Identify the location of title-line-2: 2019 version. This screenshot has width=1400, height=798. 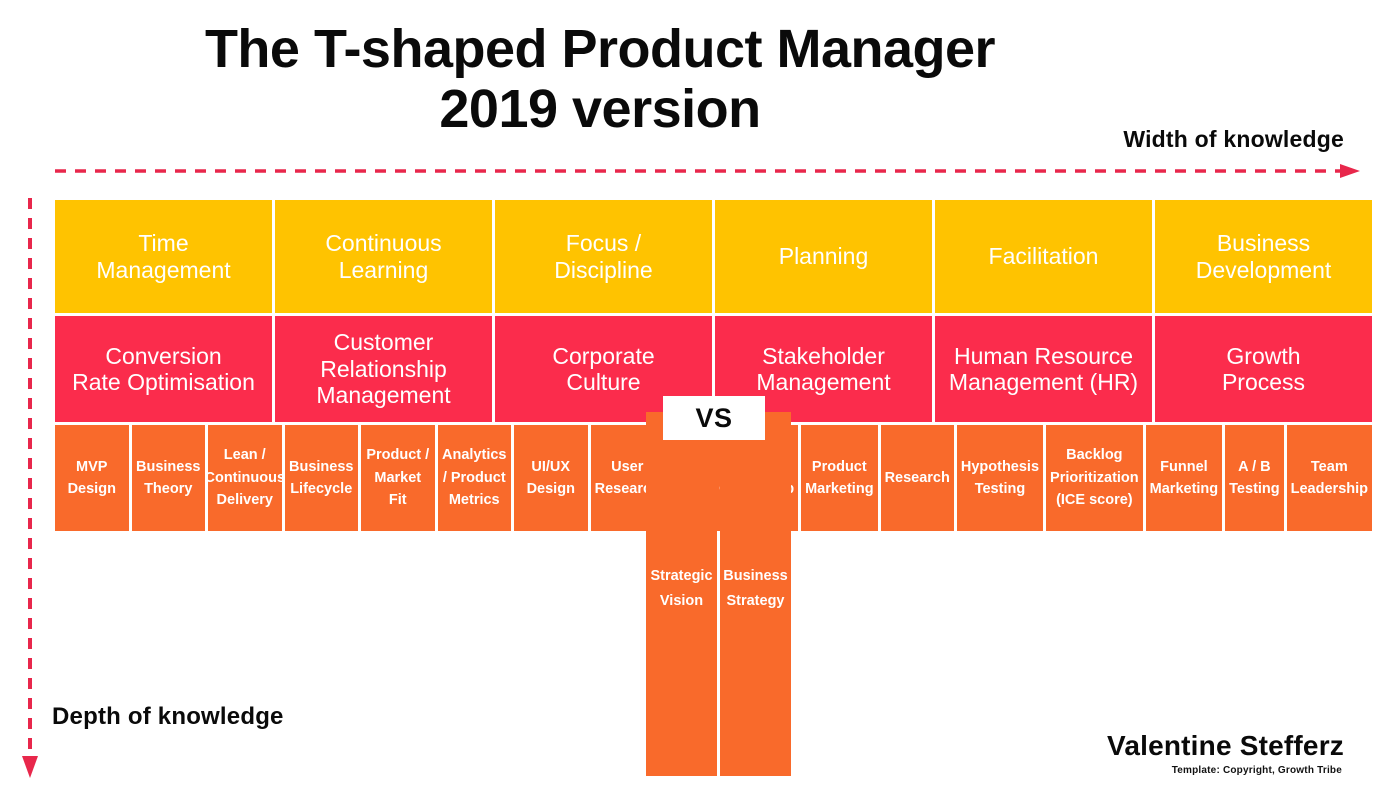
(600, 109).